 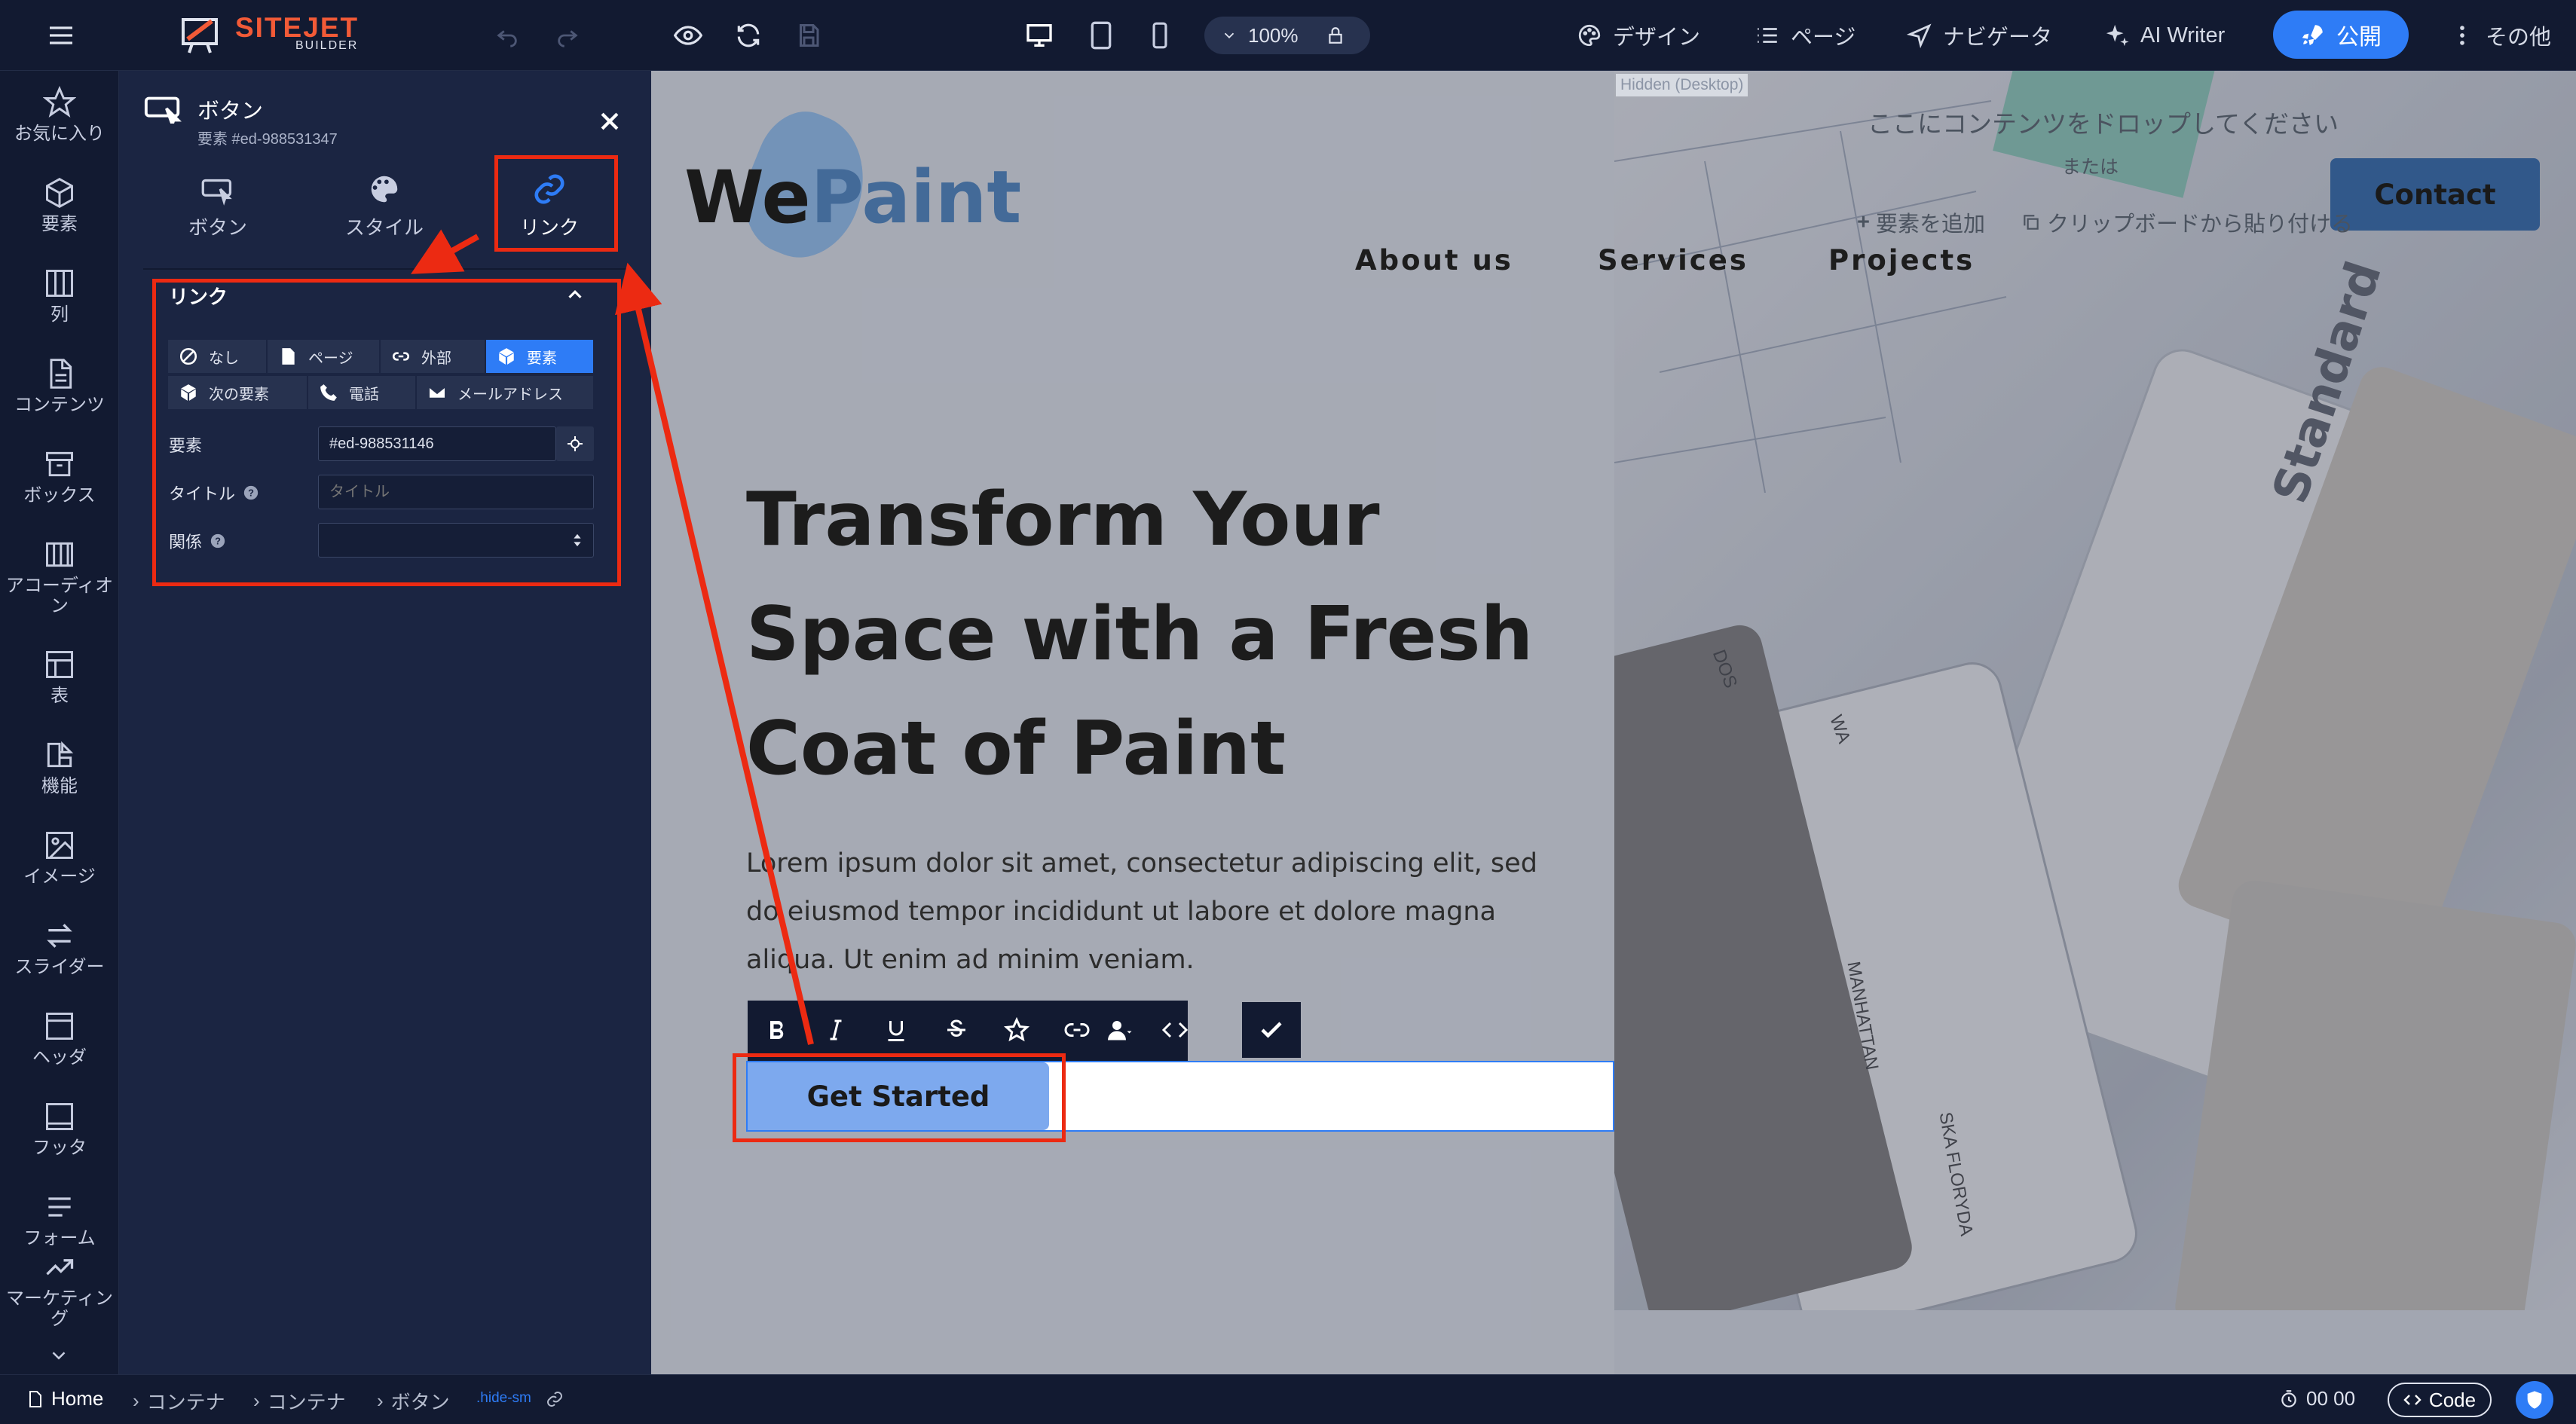 What do you see at coordinates (231, 111) in the screenshot?
I see `panel-title: ボタン` at bounding box center [231, 111].